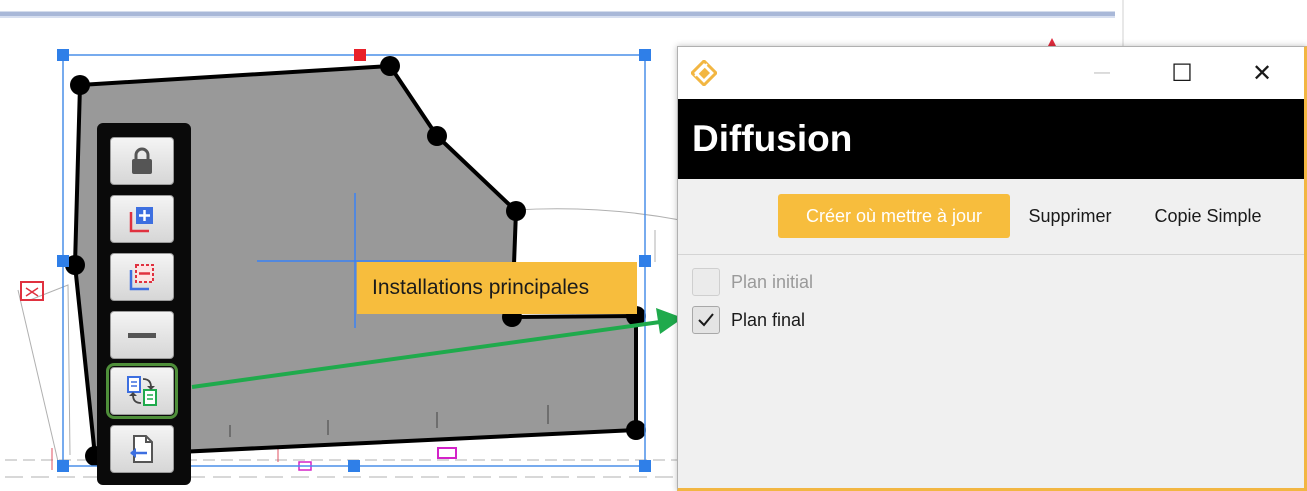  Describe the element at coordinates (991, 73) in the screenshot. I see `title-bar: — ☐ ✕` at that location.